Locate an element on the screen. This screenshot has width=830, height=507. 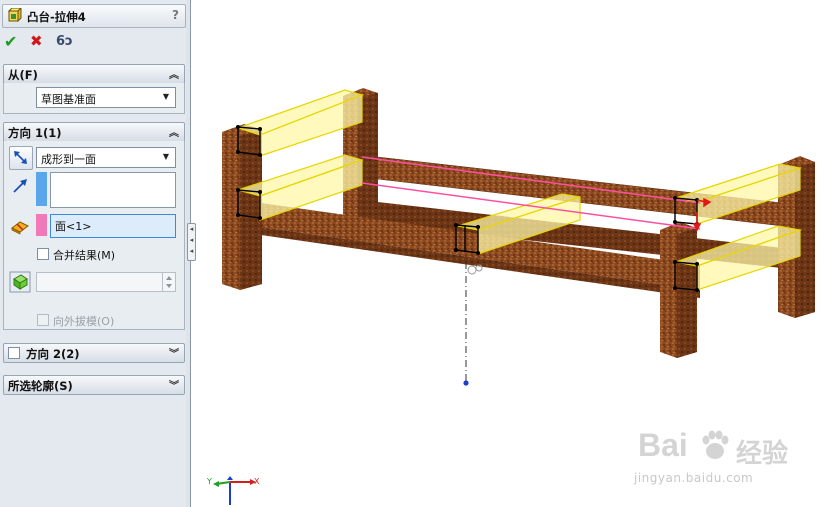
draft-outward-checkbox is located at coordinates (43, 320).